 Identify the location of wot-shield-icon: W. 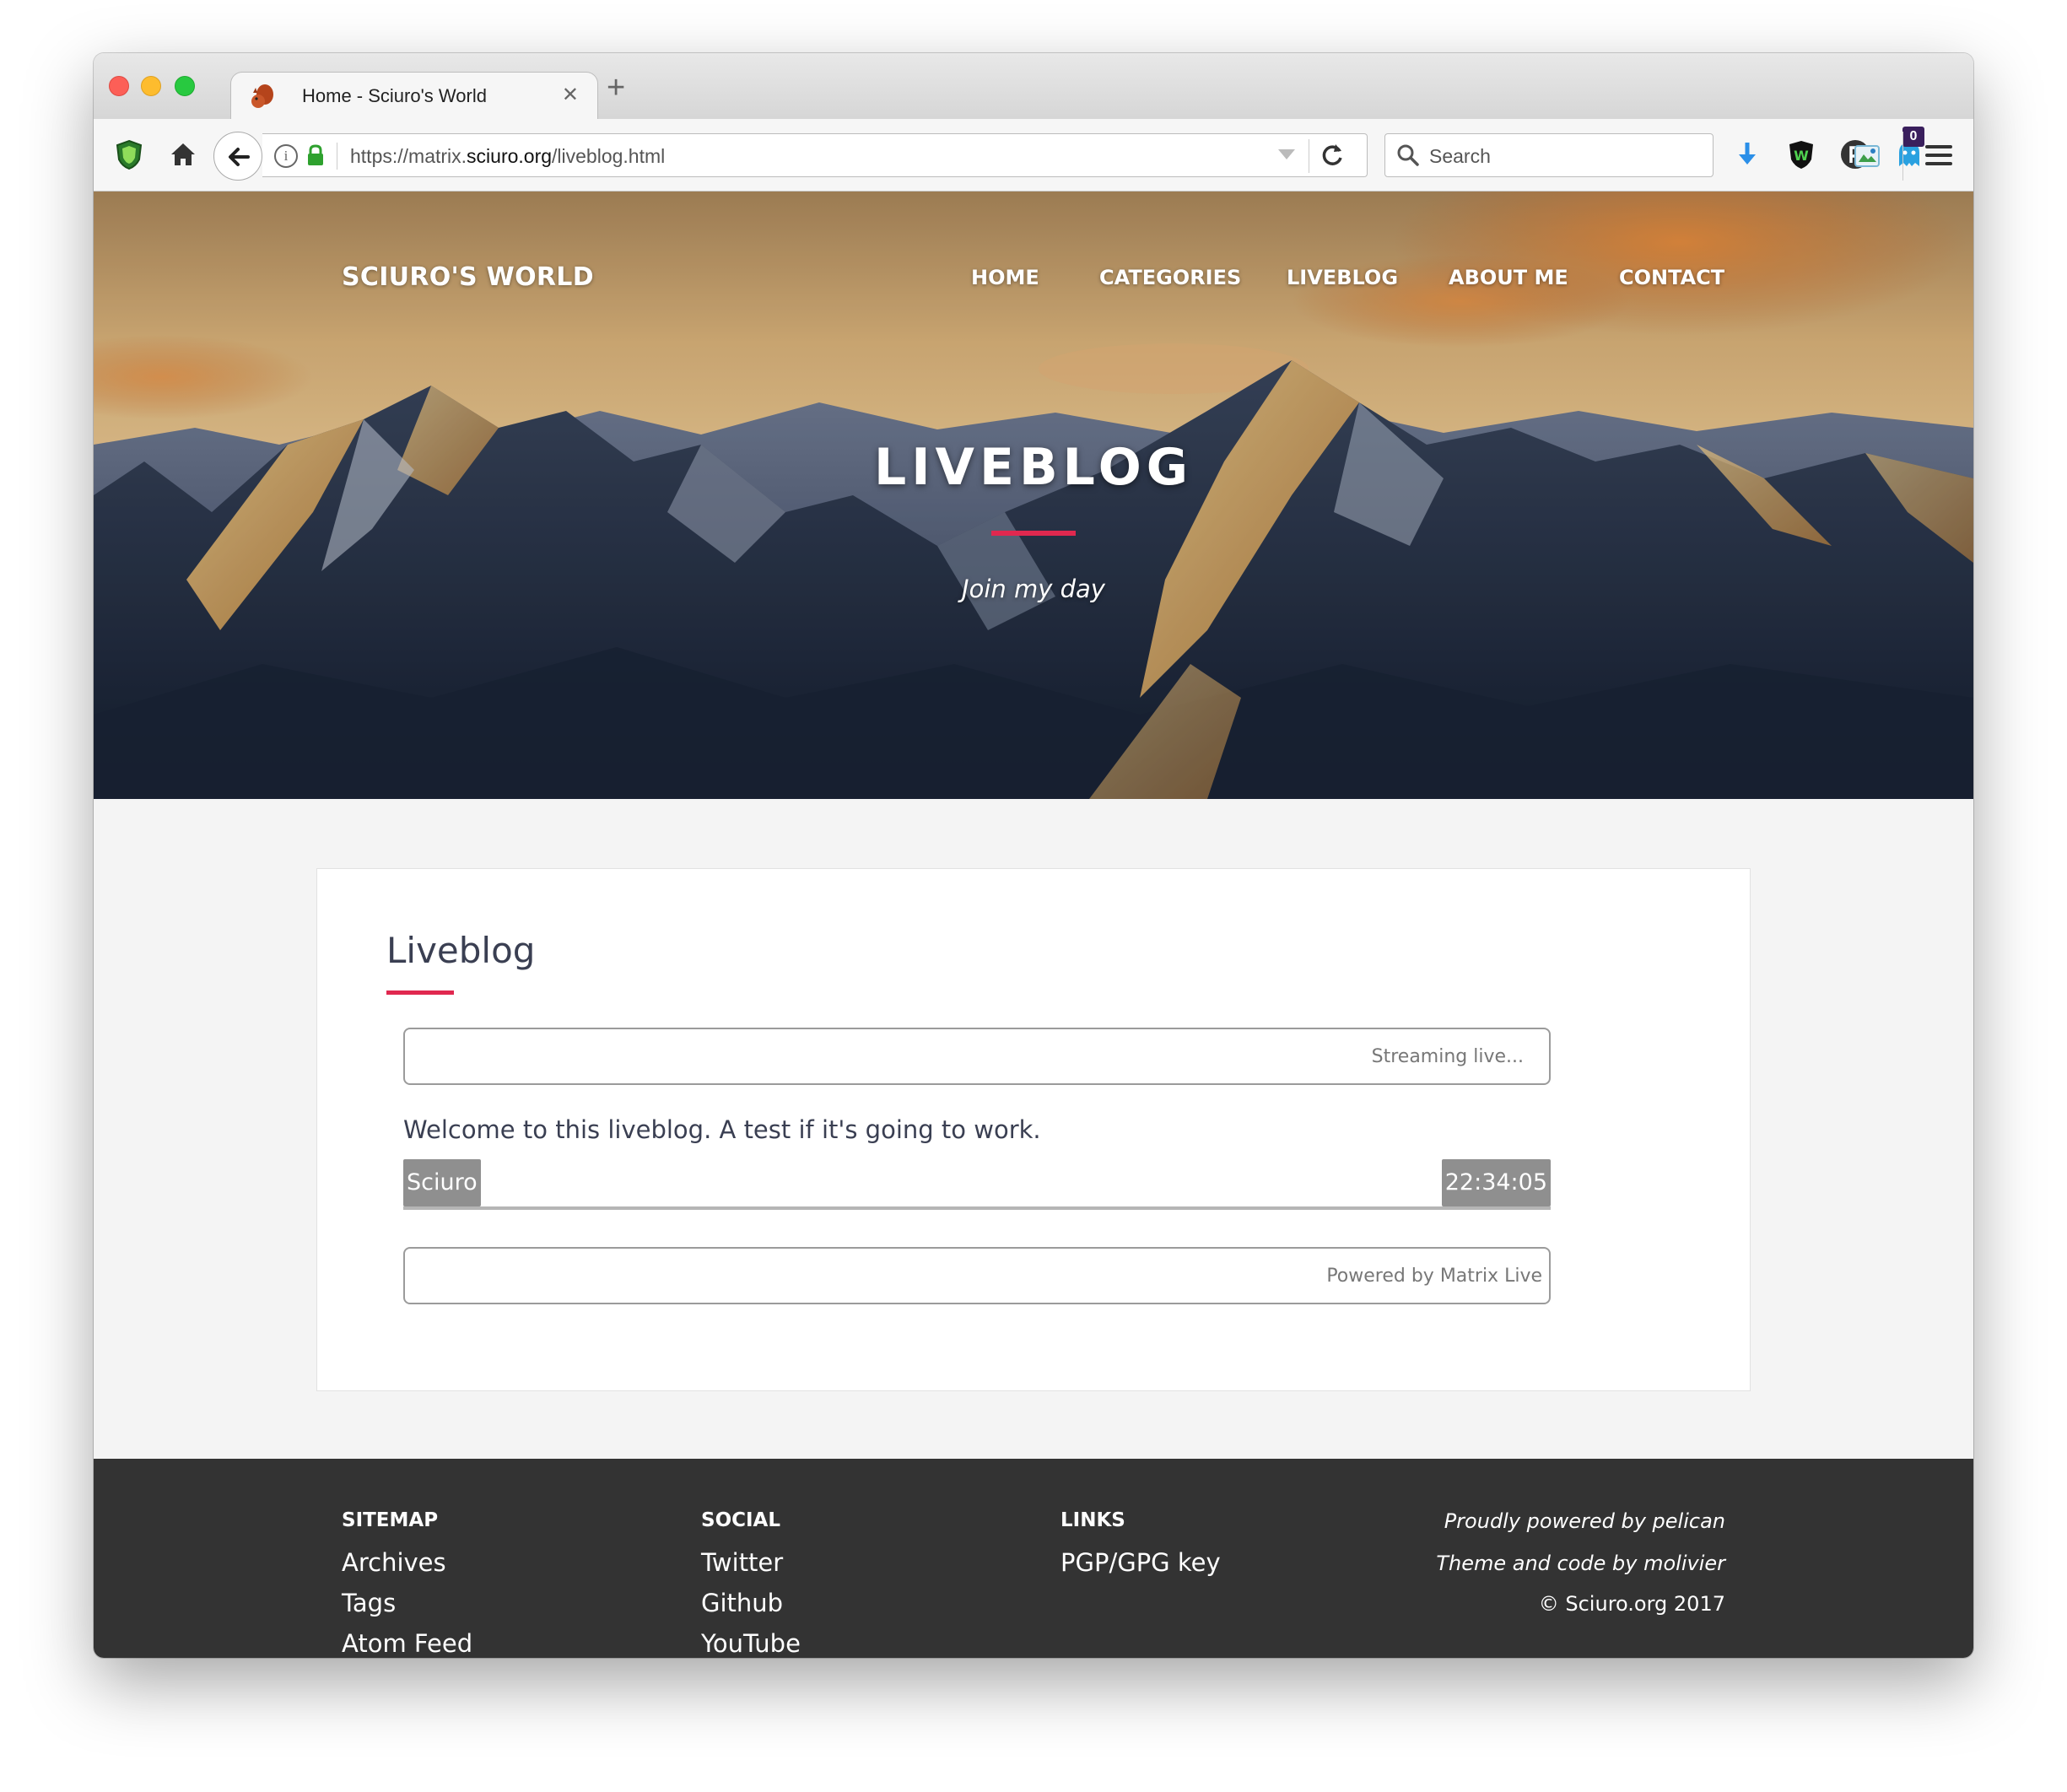
(1801, 155).